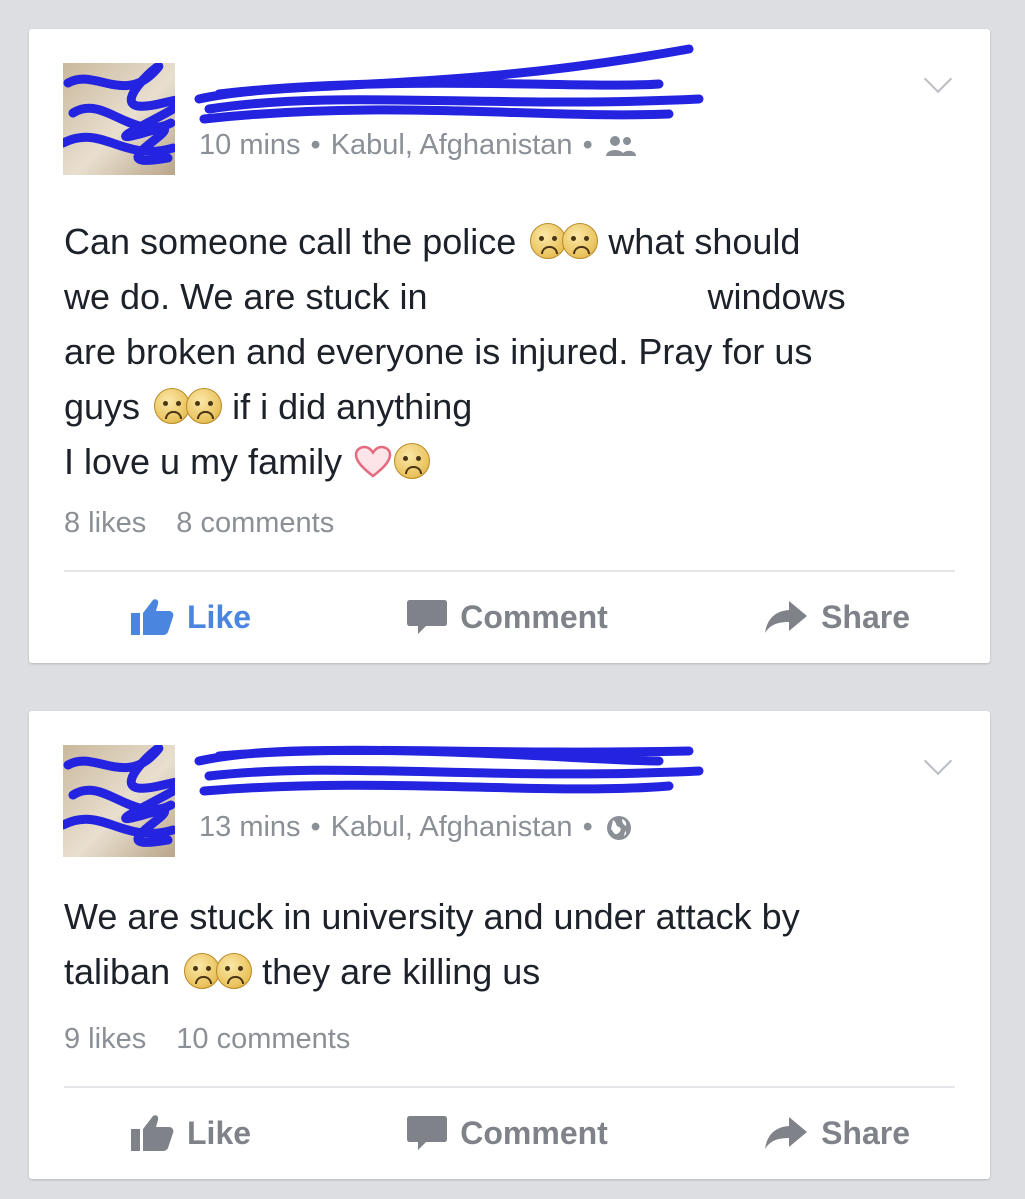  I want to click on post-meta: 13 mins • Kabul, Afghanistan •, so click(416, 827).